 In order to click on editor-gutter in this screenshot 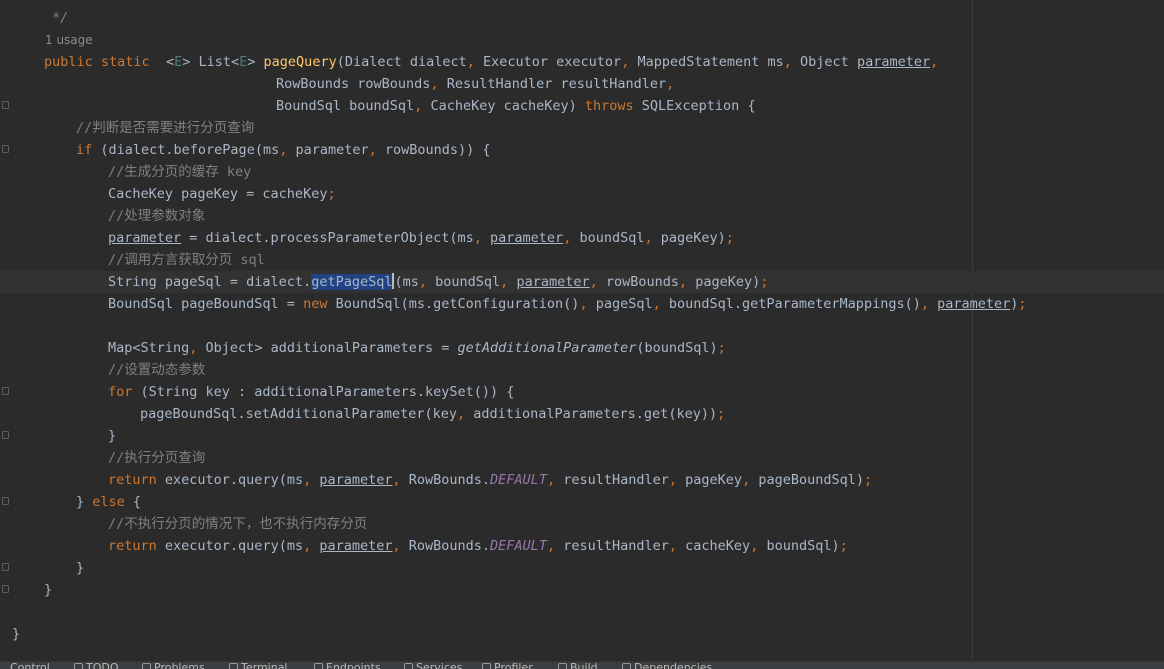, I will do `click(7, 330)`.